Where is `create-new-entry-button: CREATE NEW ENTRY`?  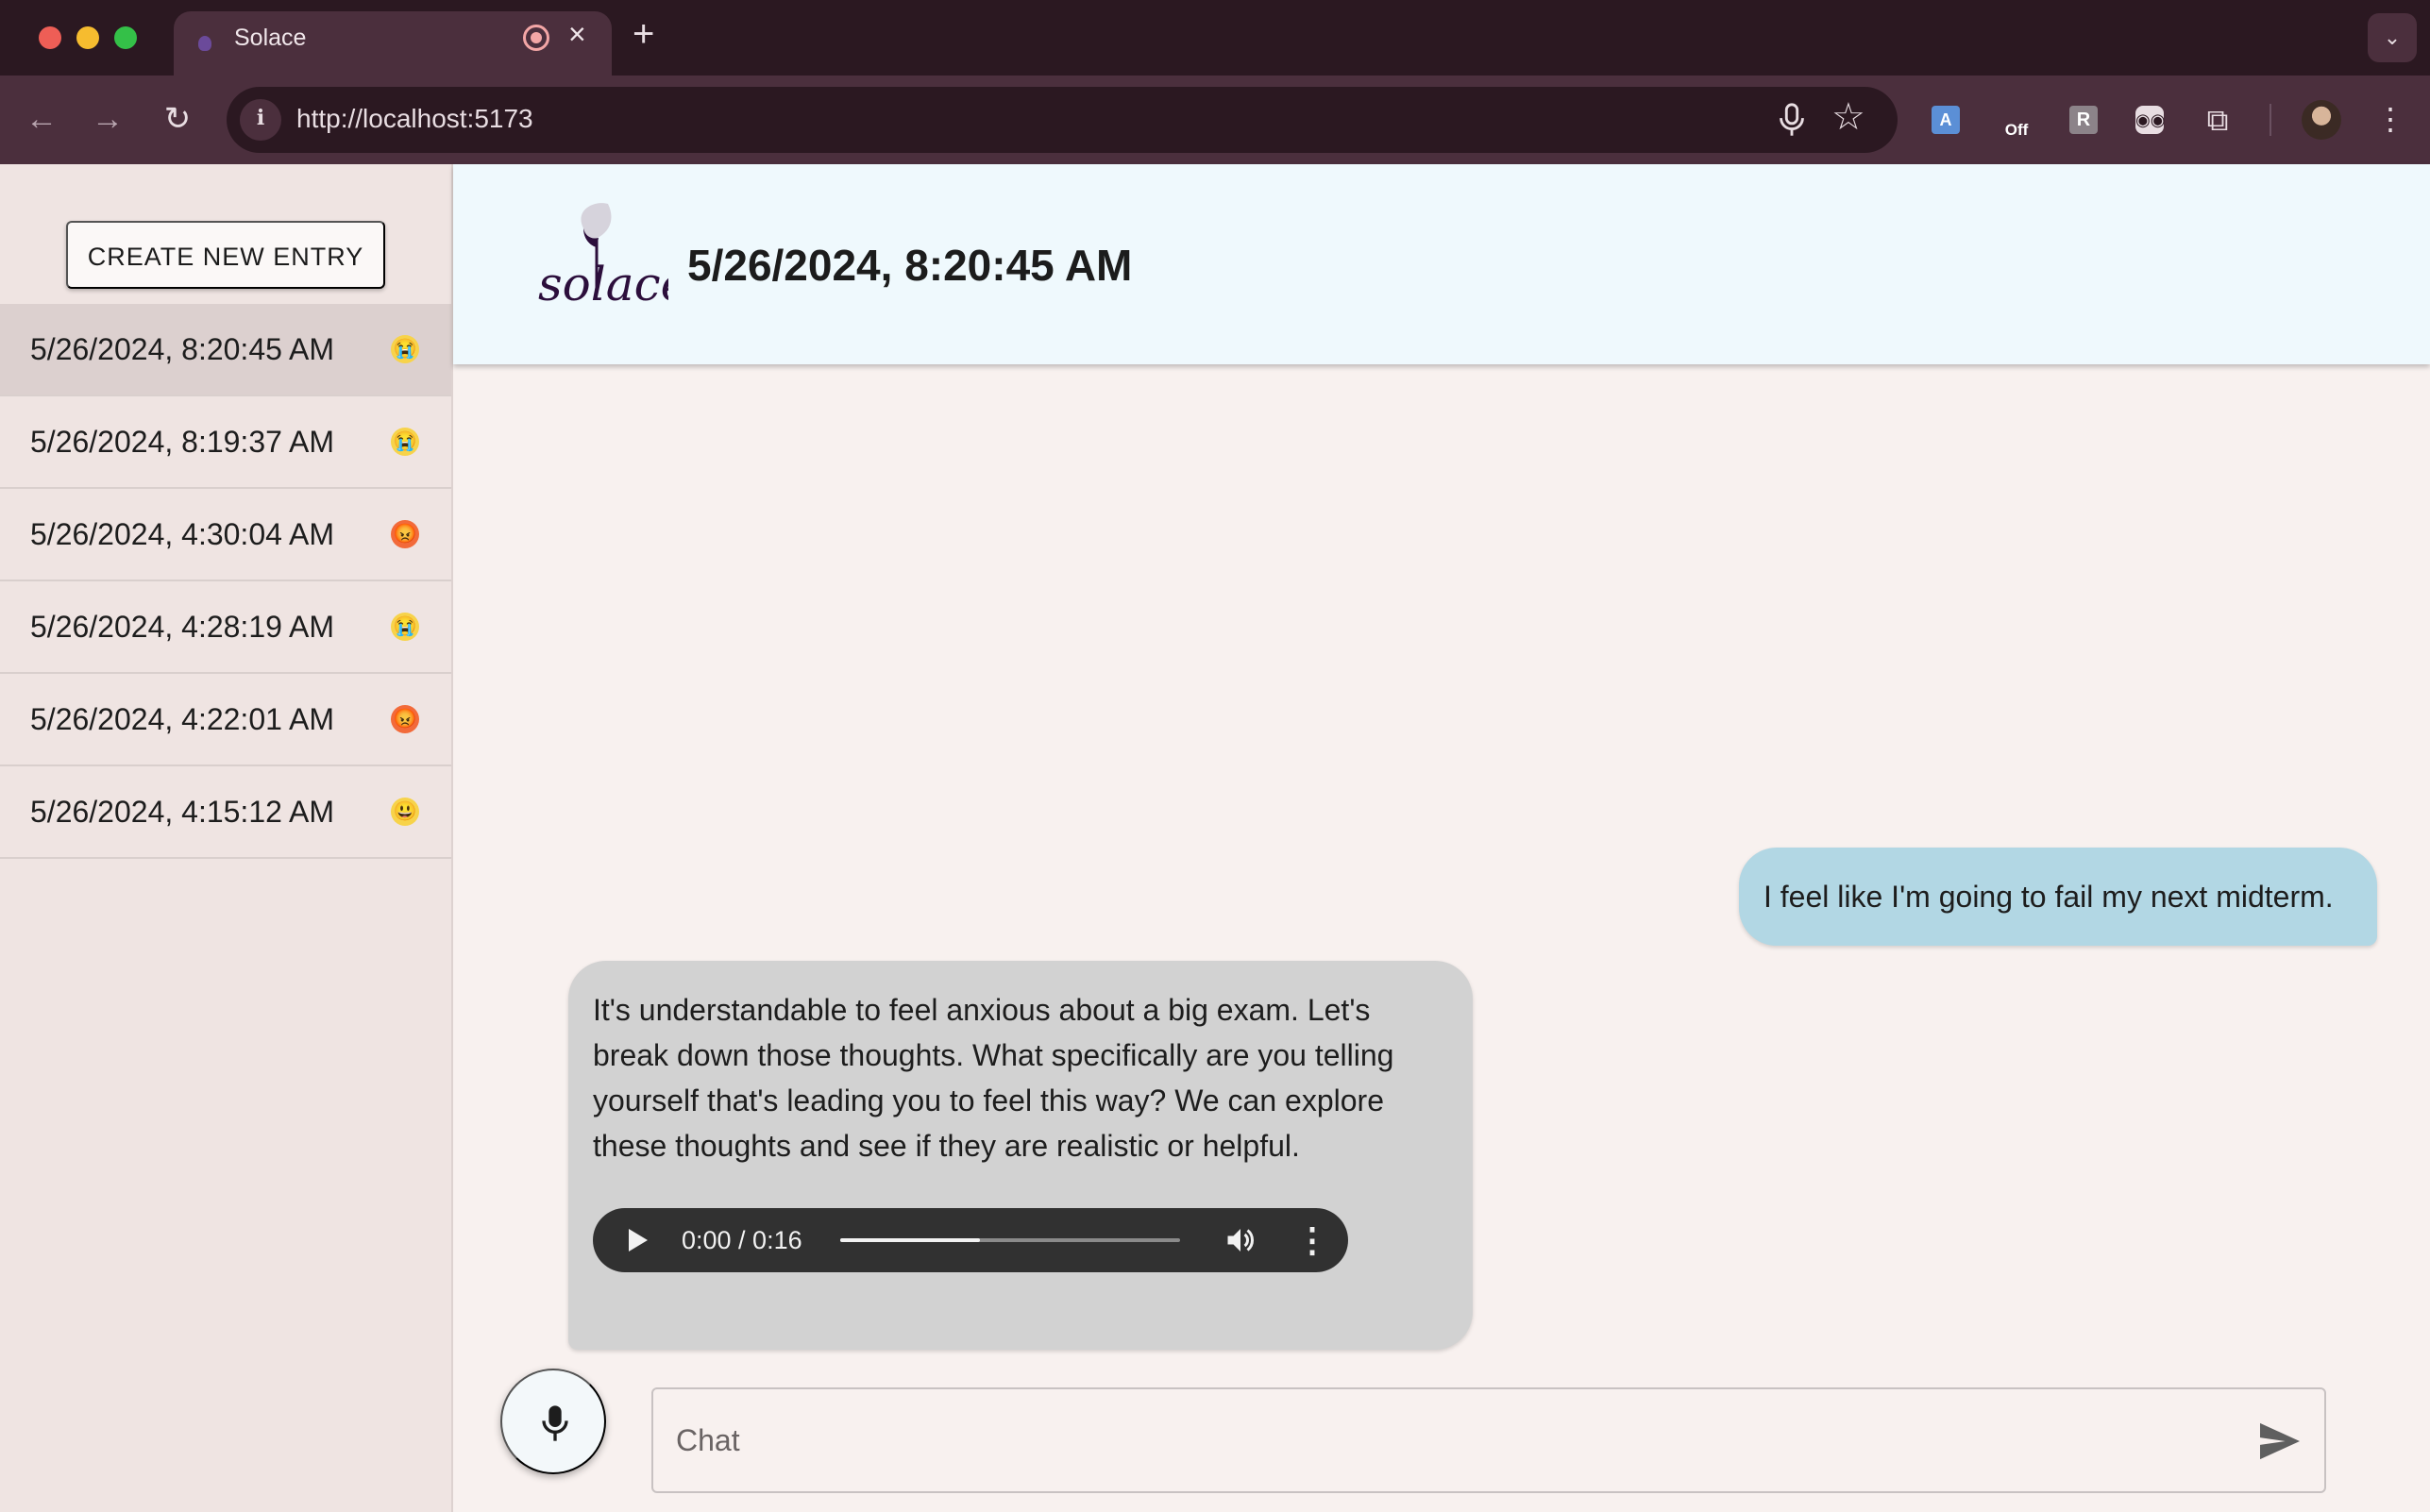
create-new-entry-button: CREATE NEW ENTRY is located at coordinates (226, 255).